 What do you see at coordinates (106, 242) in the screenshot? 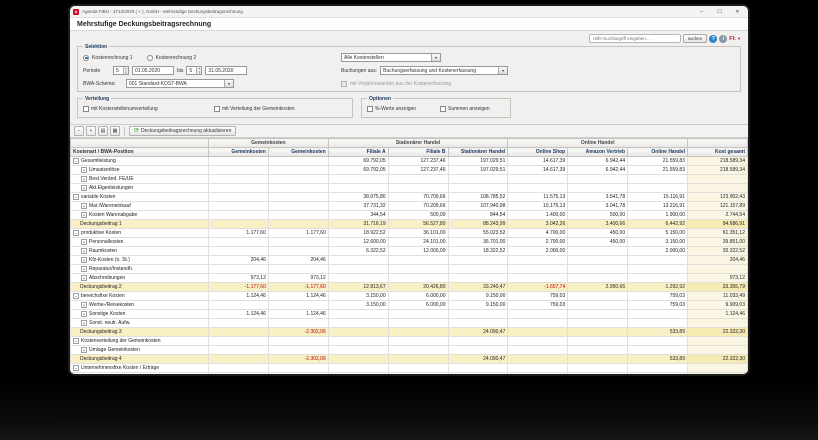
I see `row-label: Personalkosten` at bounding box center [106, 242].